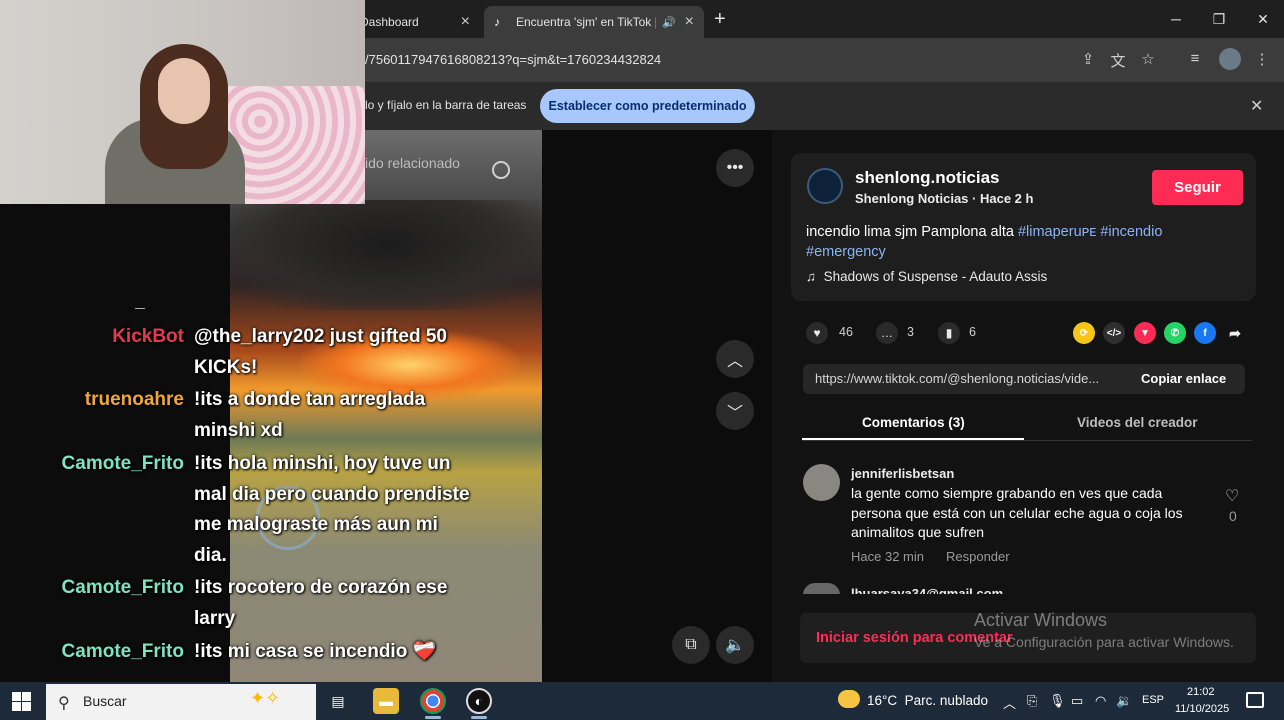 The image size is (1284, 720). I want to click on post-time: Hace 2 h, so click(1006, 198).